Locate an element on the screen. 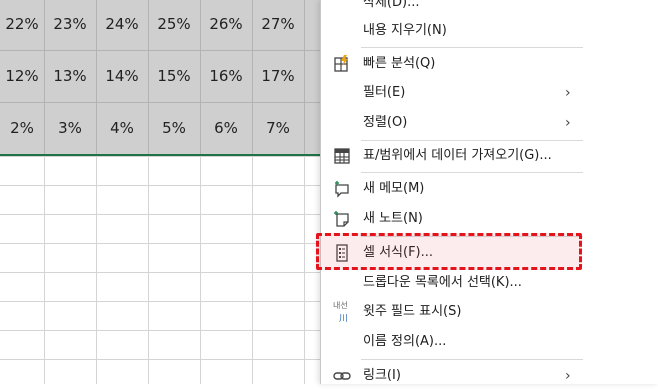  cell: 26% is located at coordinates (226, 24).